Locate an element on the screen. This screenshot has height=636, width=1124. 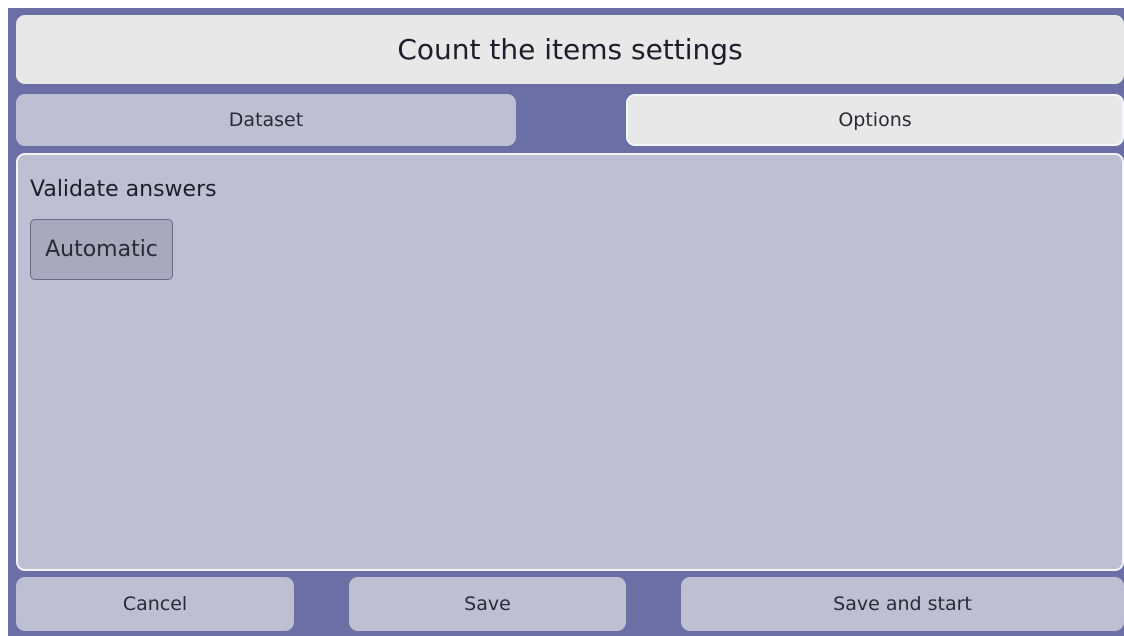
save-button: Save is located at coordinates (487, 604).